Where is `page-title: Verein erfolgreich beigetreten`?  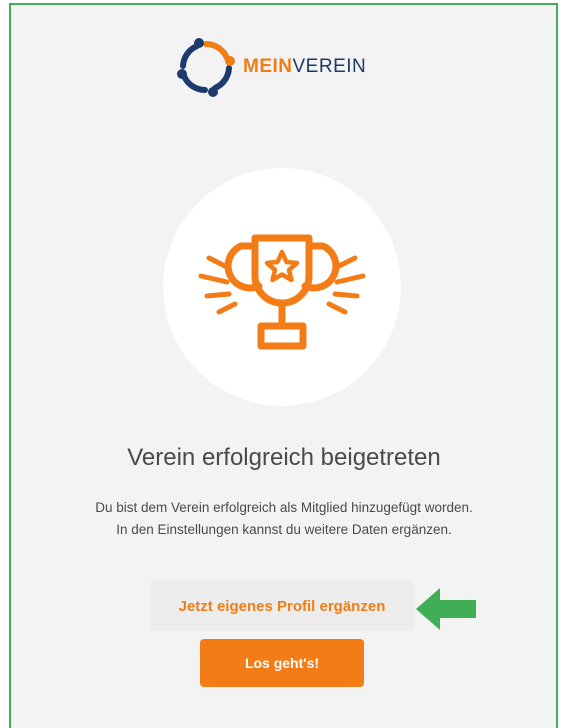 page-title: Verein erfolgreich beigetreten is located at coordinates (284, 457).